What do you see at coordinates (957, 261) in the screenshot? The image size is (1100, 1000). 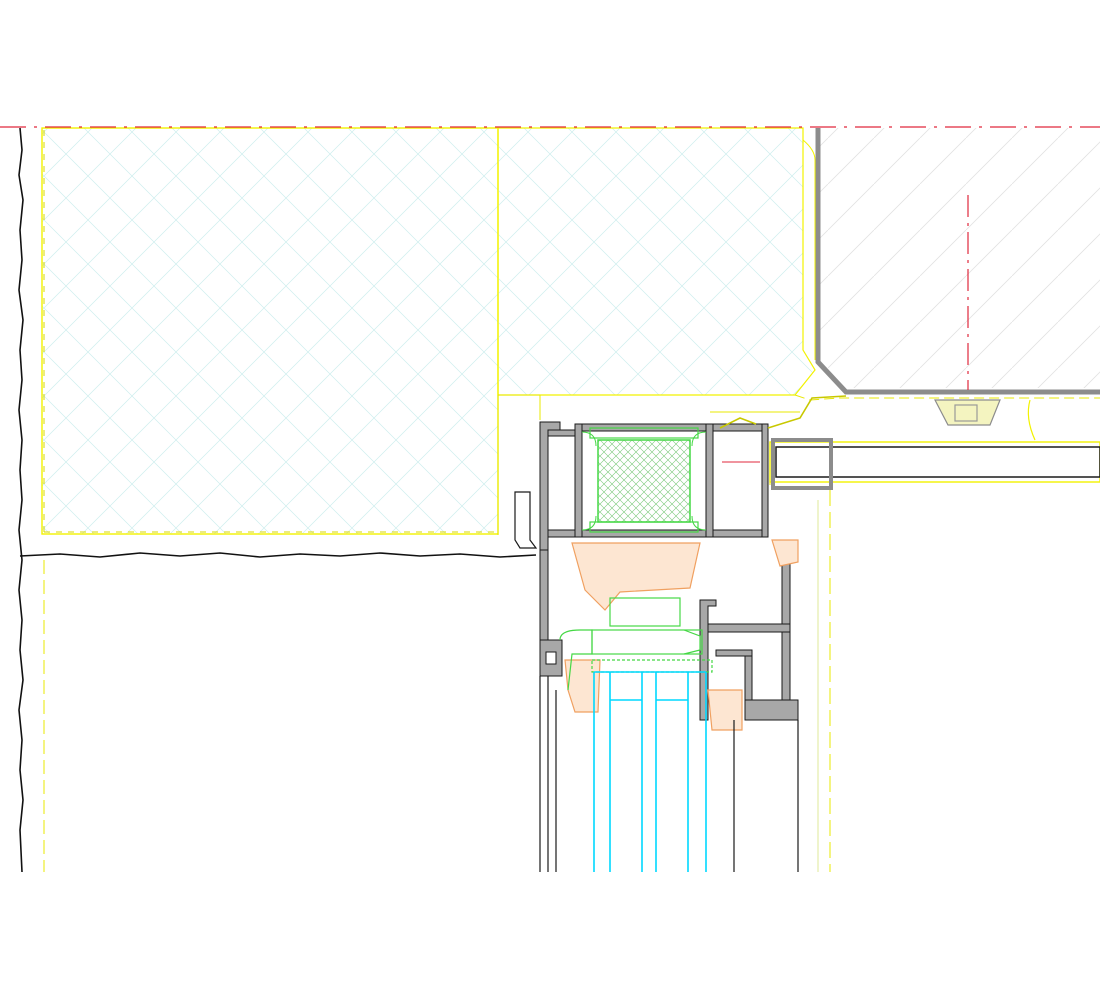 I see `wall-section-right` at bounding box center [957, 261].